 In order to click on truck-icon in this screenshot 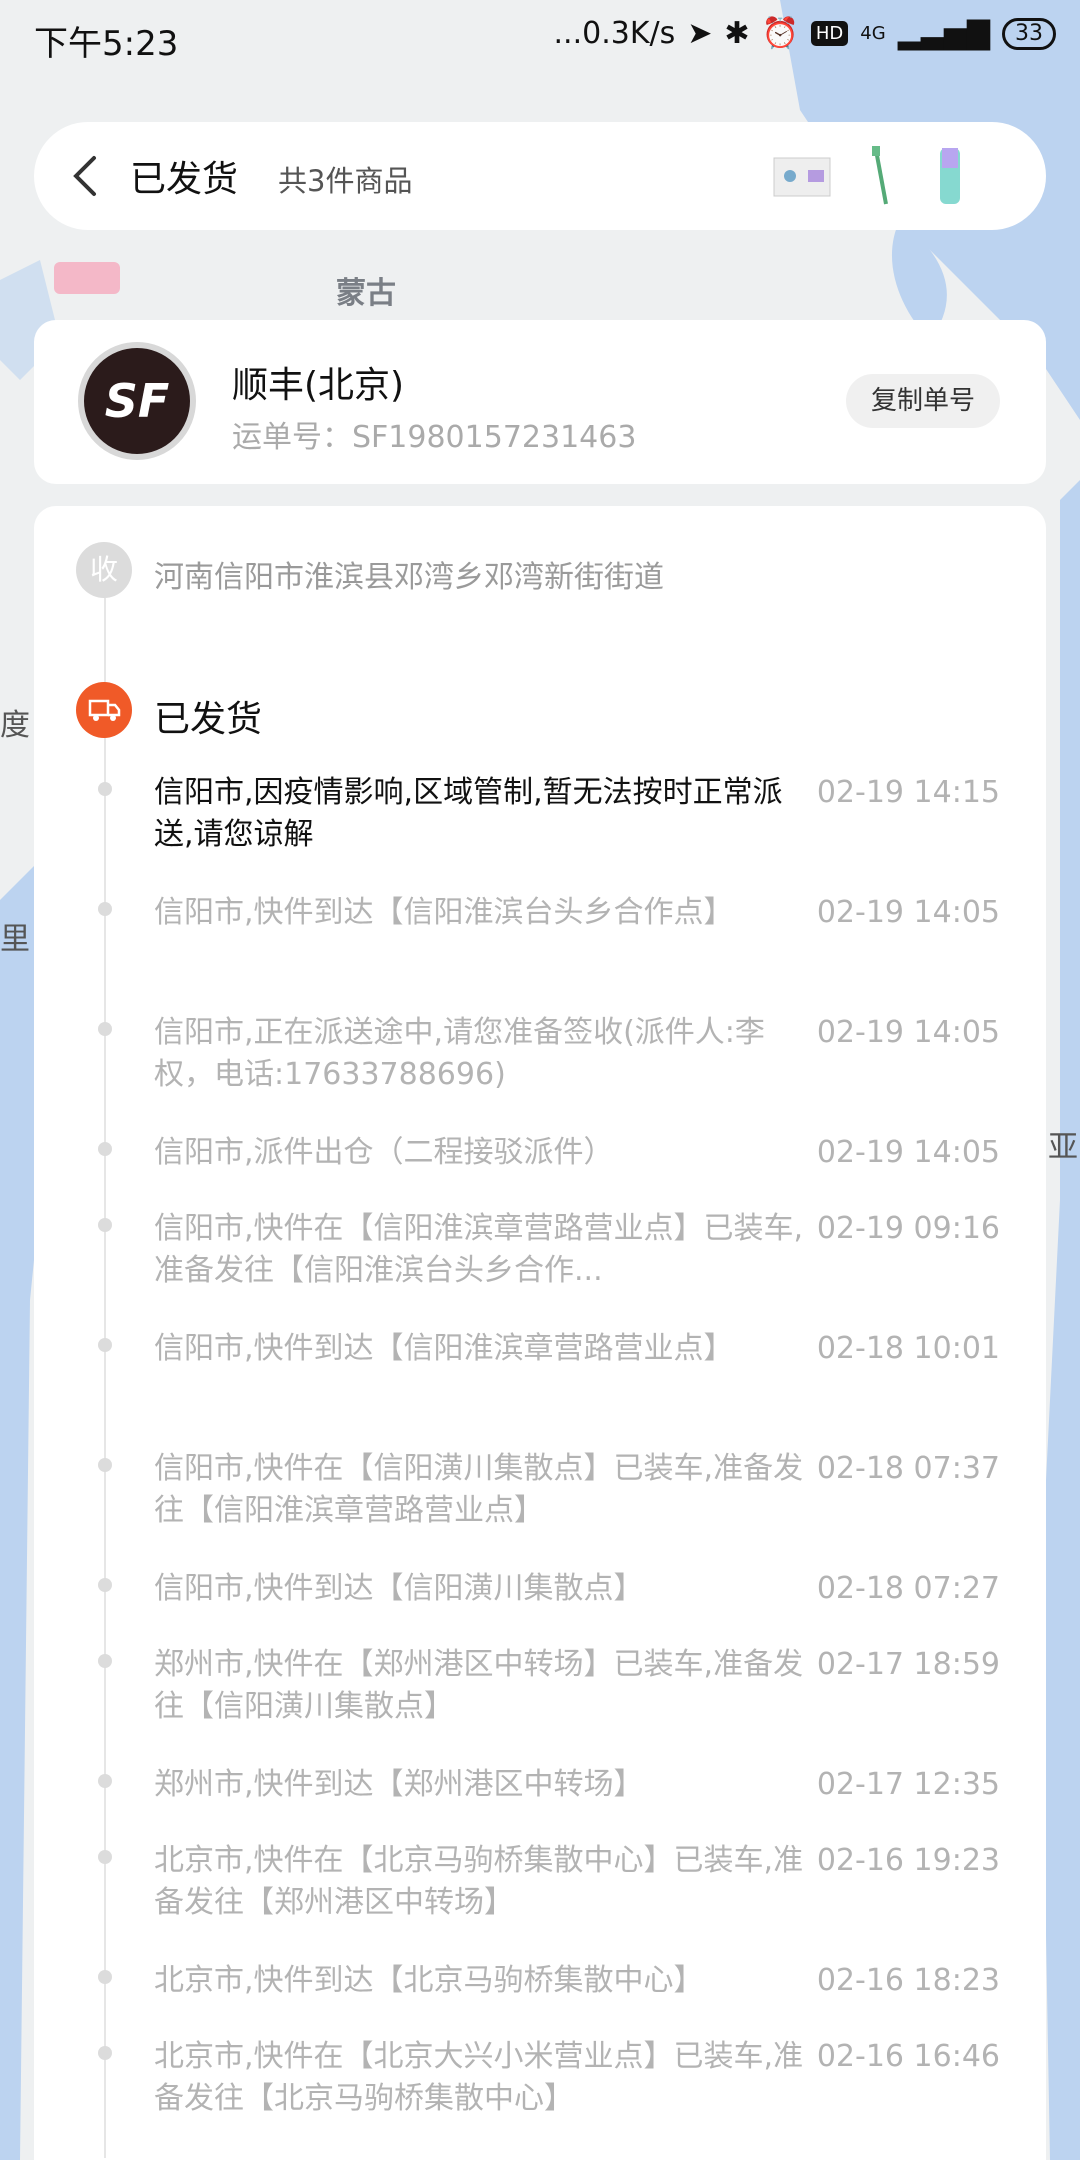, I will do `click(104, 710)`.